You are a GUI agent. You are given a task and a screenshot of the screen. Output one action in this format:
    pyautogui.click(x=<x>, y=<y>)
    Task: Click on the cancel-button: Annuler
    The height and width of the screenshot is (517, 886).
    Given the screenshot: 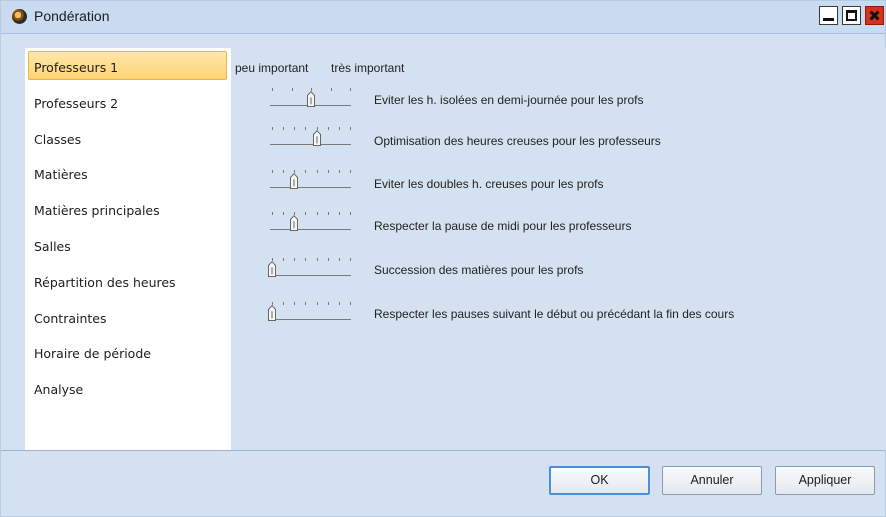 What is the action you would take?
    pyautogui.click(x=712, y=480)
    